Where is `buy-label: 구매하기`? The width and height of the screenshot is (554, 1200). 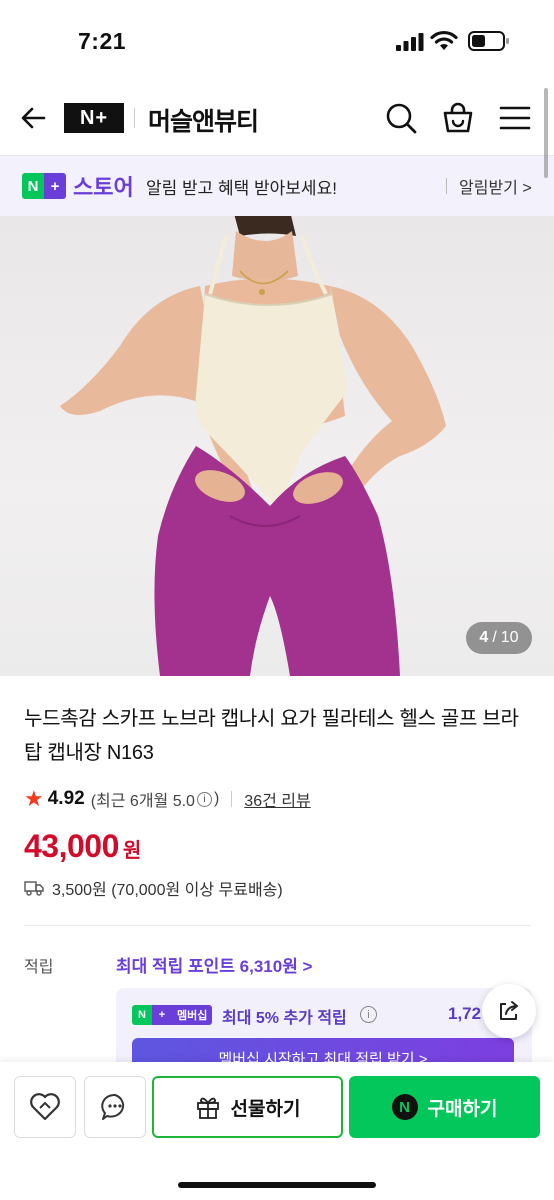
buy-label: 구매하기 is located at coordinates (462, 1109).